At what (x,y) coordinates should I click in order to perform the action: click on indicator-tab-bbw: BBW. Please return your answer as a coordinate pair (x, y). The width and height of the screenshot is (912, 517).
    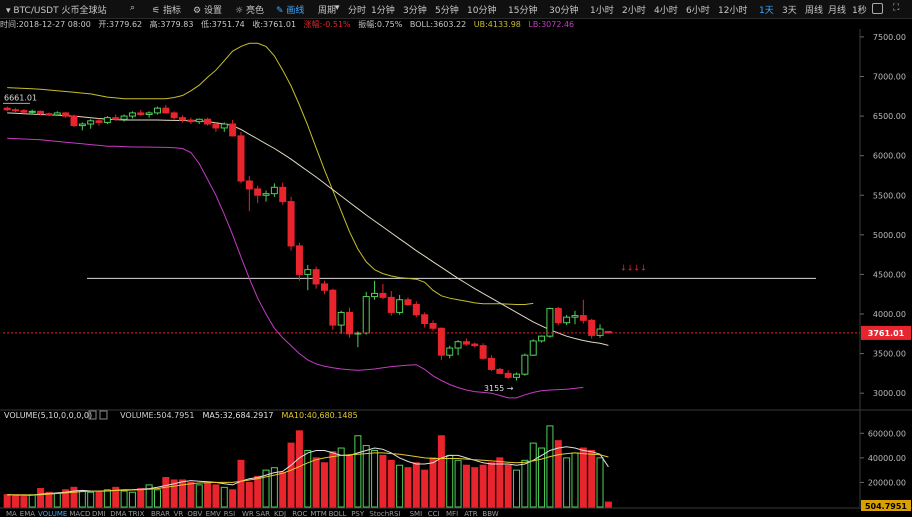
    Looking at the image, I should click on (490, 513).